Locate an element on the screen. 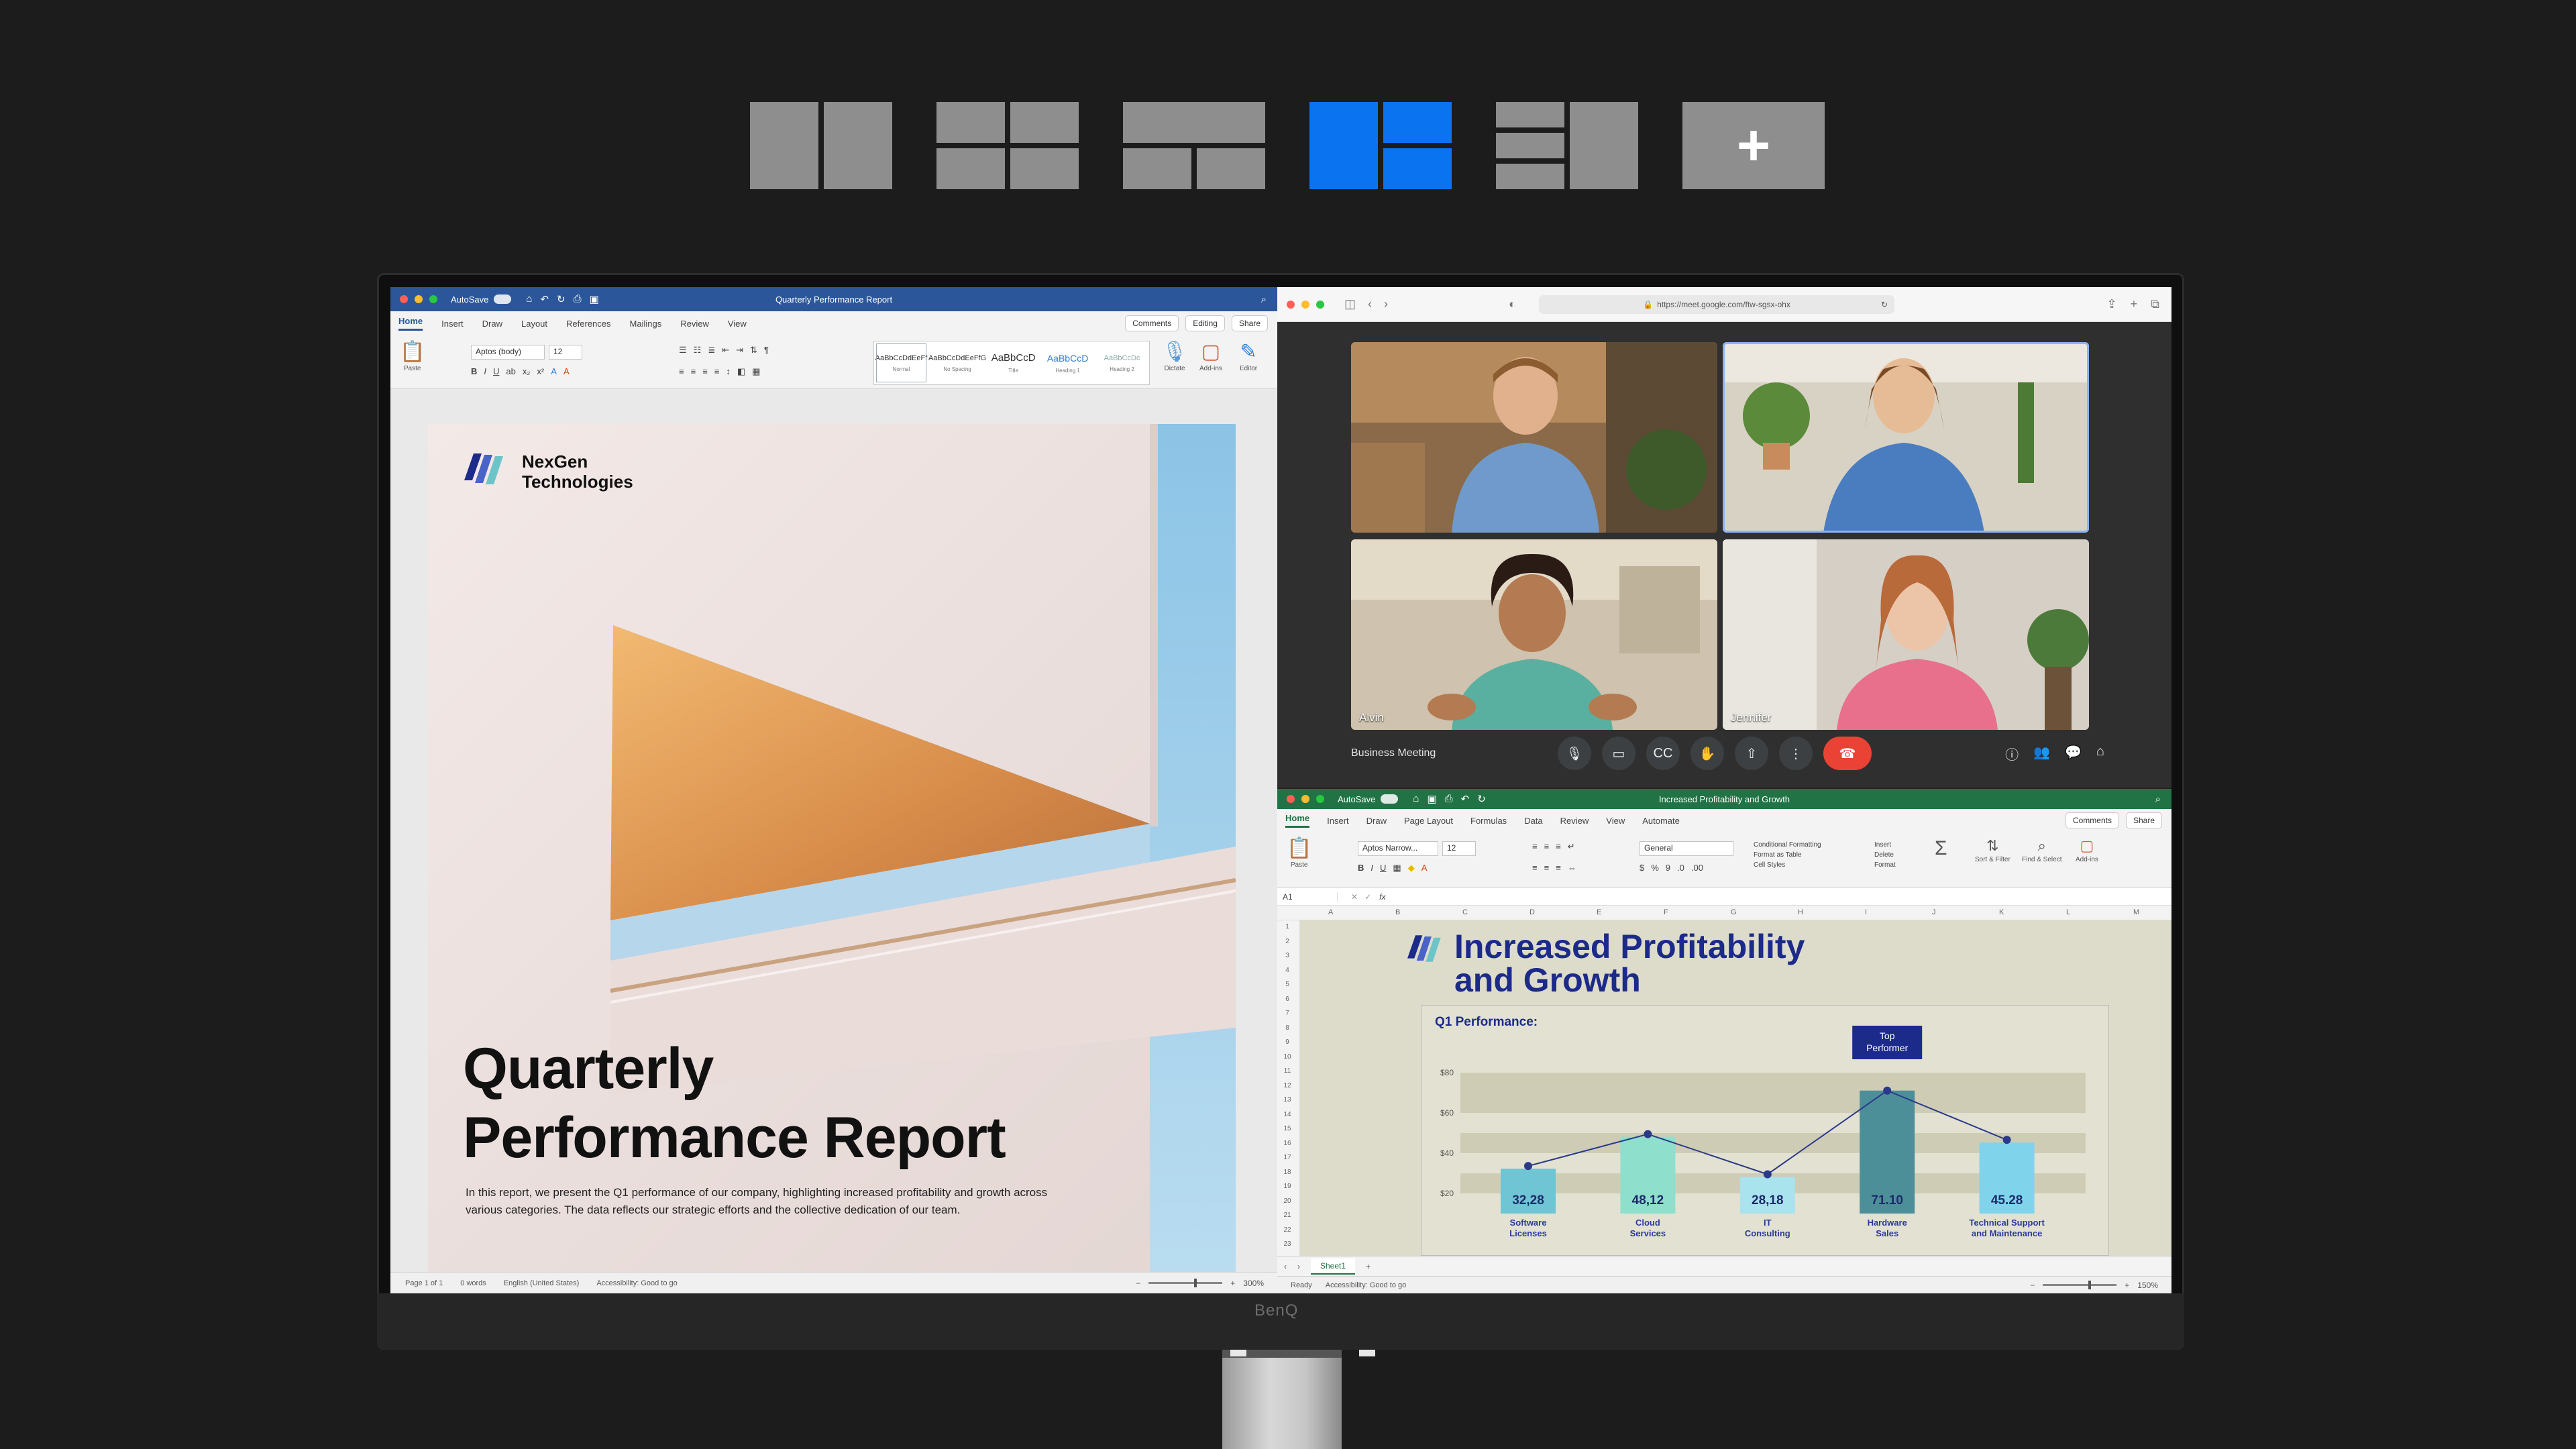 This screenshot has height=1449, width=2576. conditional-formatting-button: Conditional Formatting is located at coordinates (1787, 845).